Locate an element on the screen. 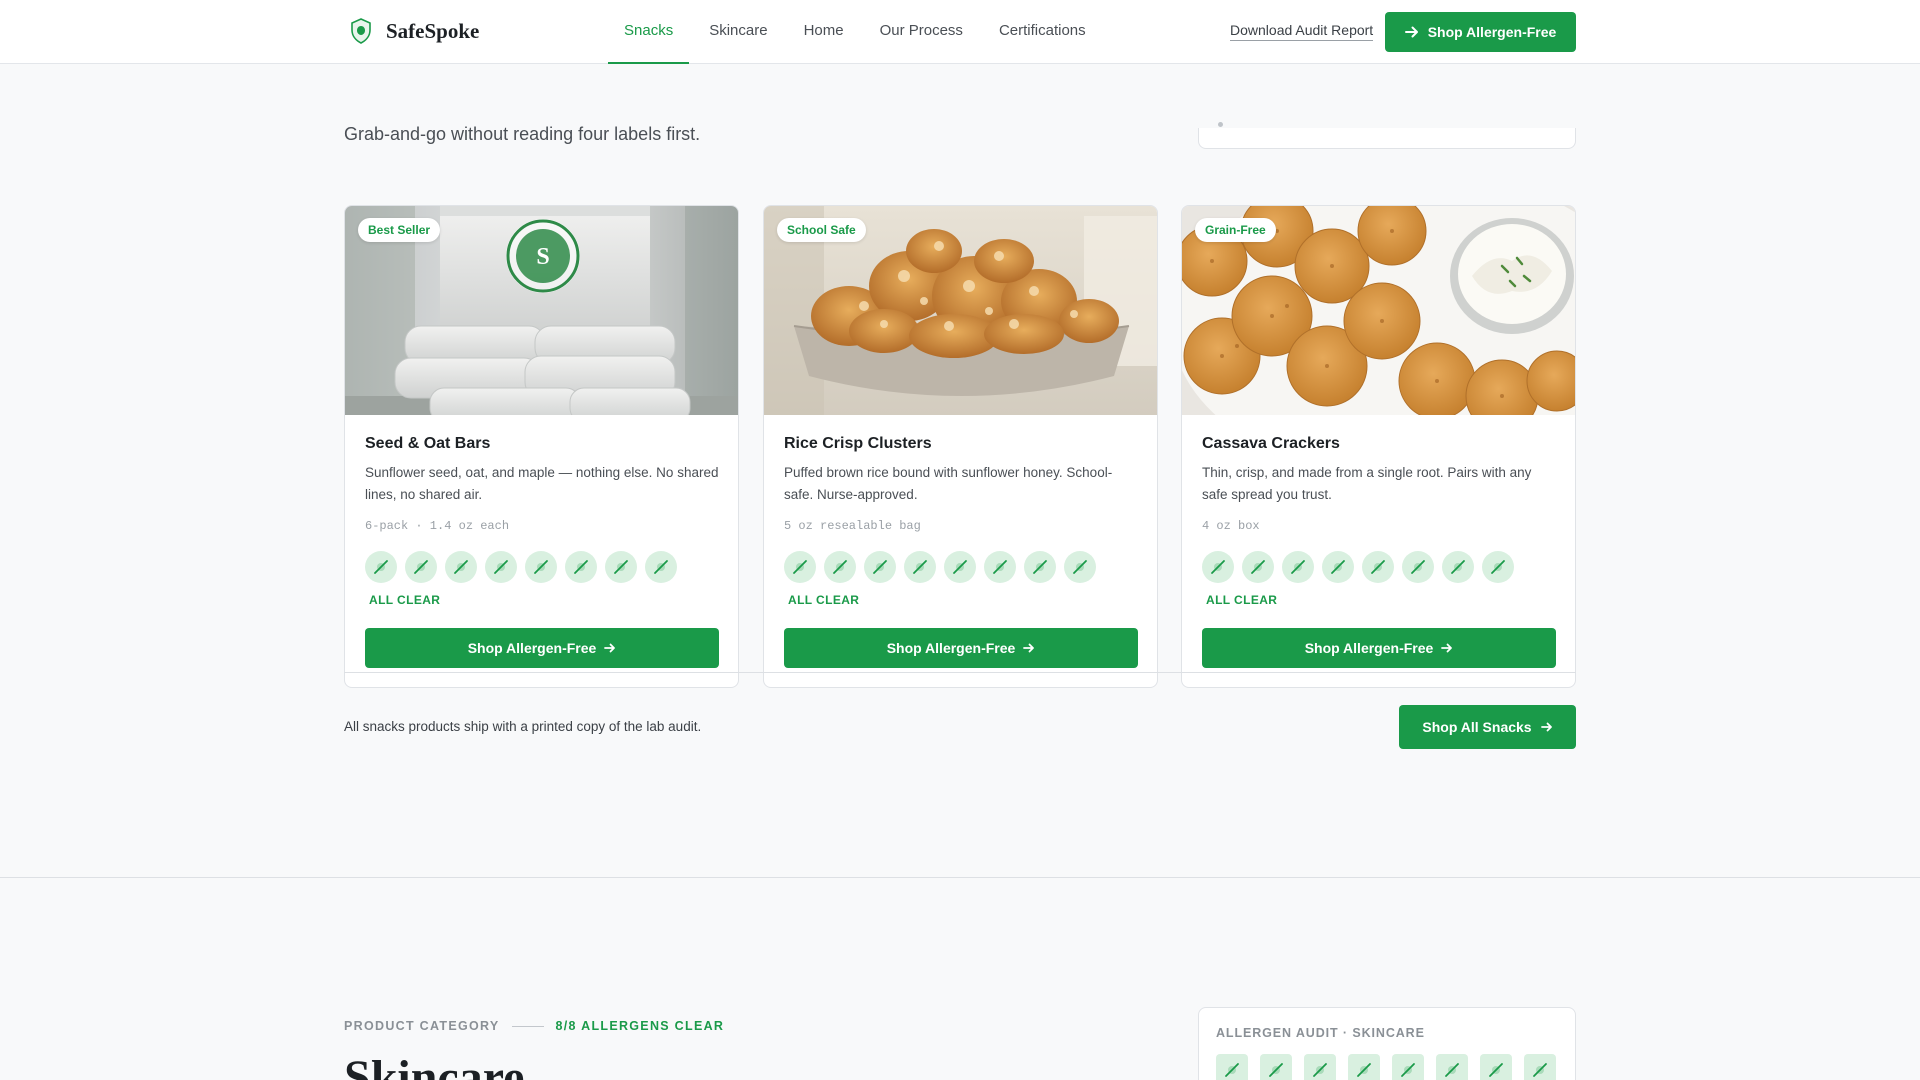  shield-logo-icon is located at coordinates (361, 31).